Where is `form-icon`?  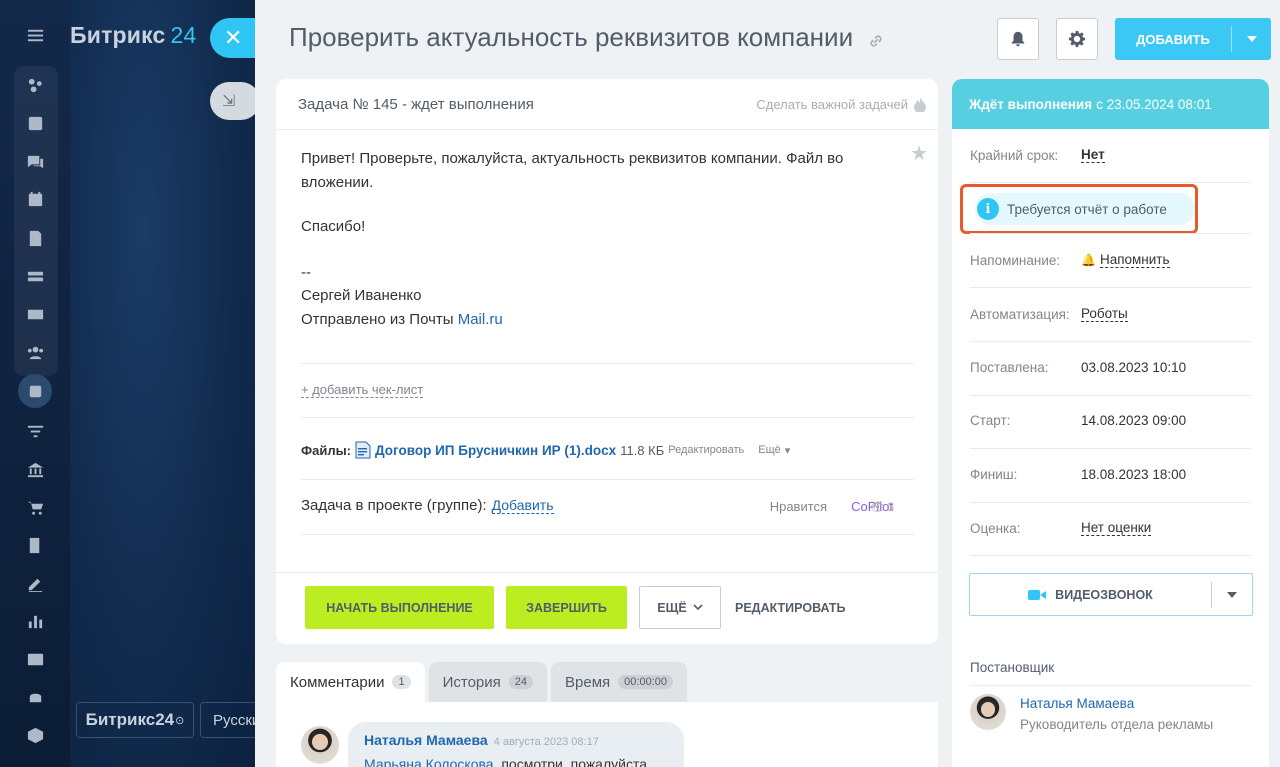 form-icon is located at coordinates (35, 545).